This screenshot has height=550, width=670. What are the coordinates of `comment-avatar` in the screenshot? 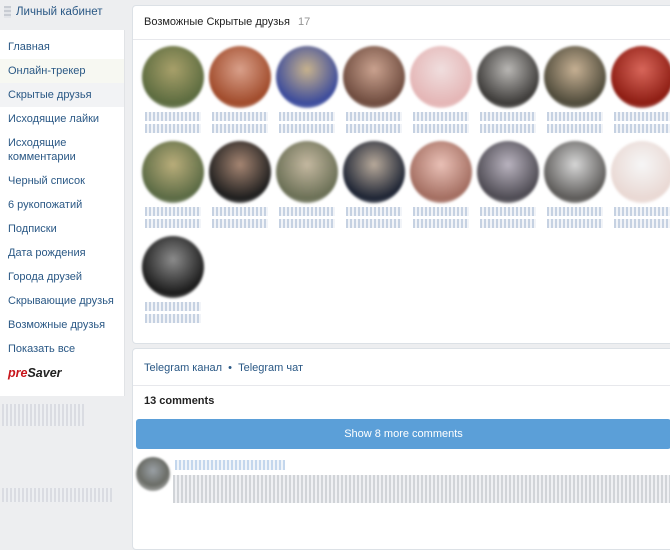 It's located at (153, 474).